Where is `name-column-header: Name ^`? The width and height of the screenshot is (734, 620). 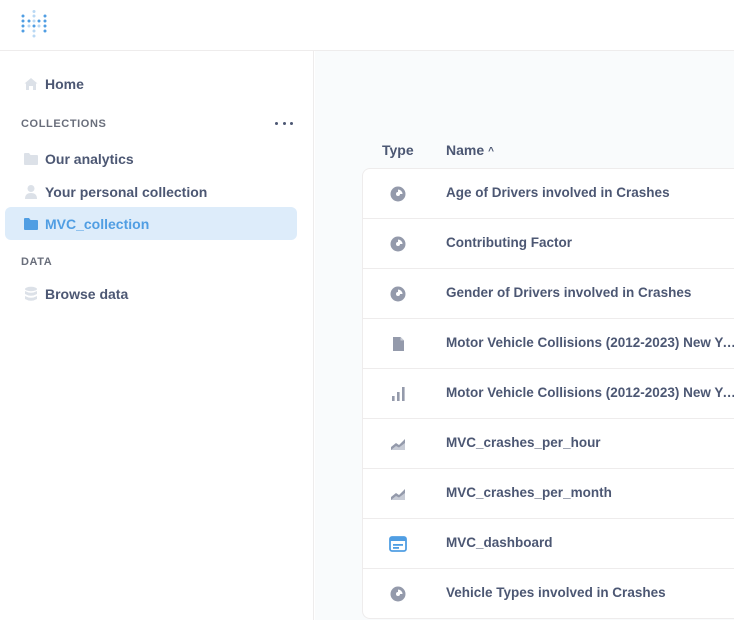
name-column-header: Name ^ is located at coordinates (470, 150).